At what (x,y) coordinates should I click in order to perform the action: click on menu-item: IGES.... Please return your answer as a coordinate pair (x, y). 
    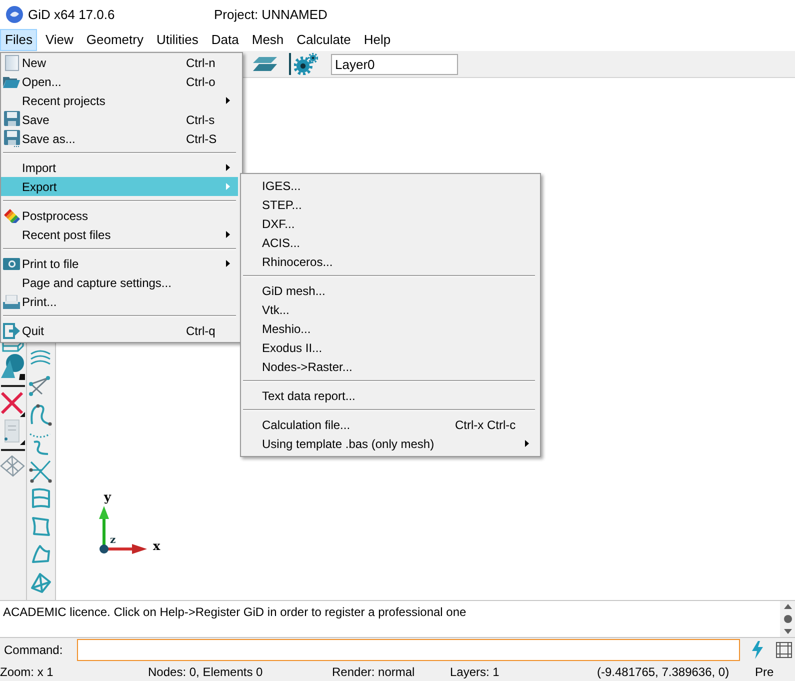
    Looking at the image, I should click on (389, 185).